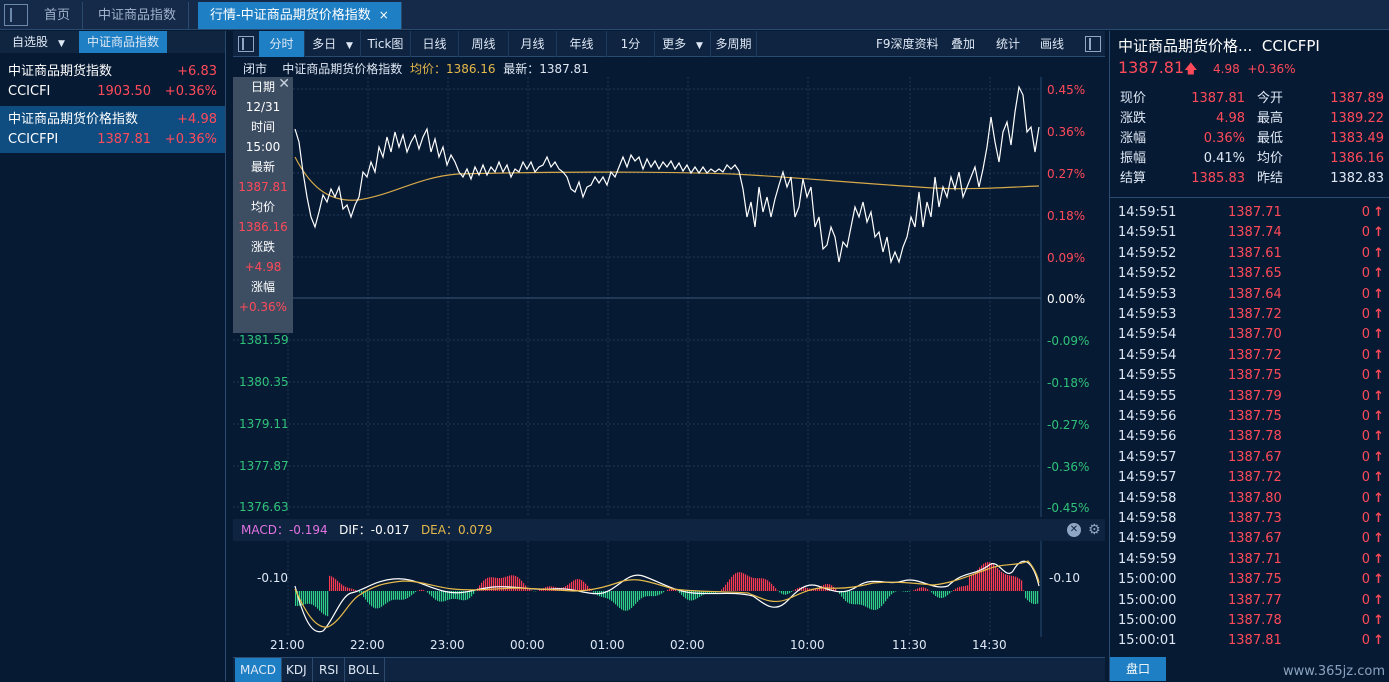 Image resolution: width=1389 pixels, height=682 pixels. What do you see at coordinates (1255, 315) in the screenshot?
I see `tick-price: 1387.72` at bounding box center [1255, 315].